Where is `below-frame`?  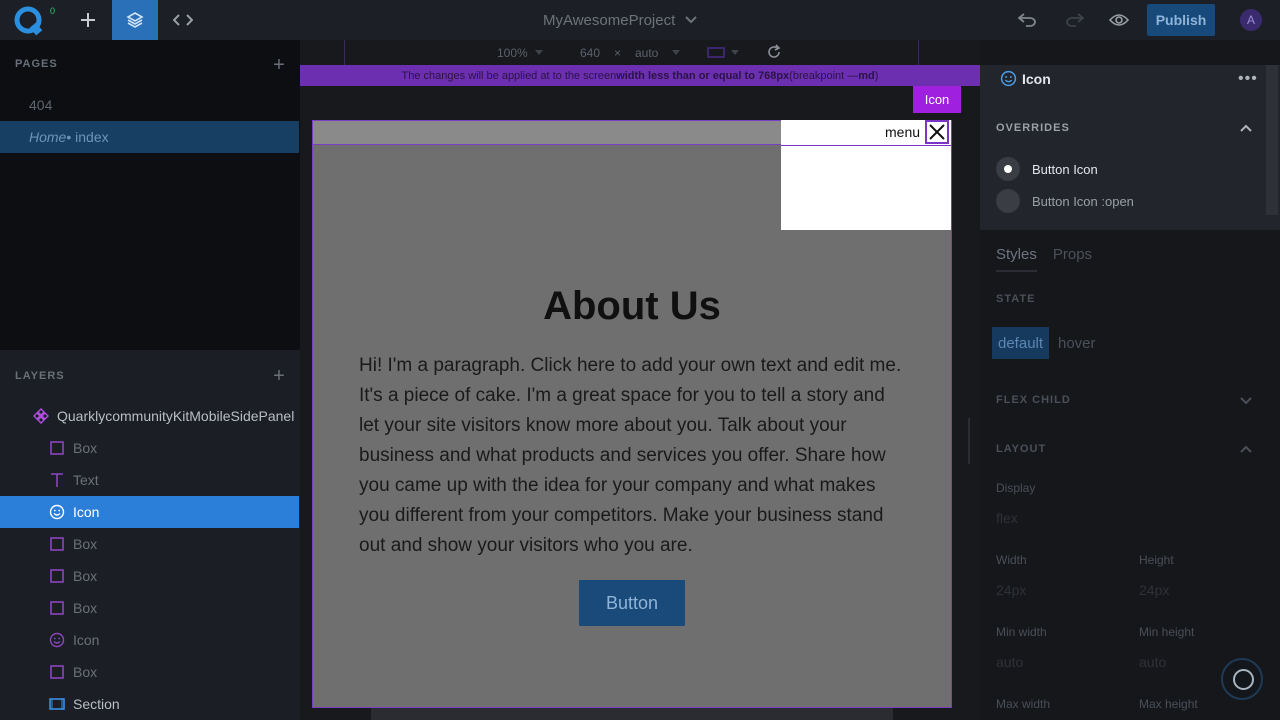
below-frame is located at coordinates (632, 714).